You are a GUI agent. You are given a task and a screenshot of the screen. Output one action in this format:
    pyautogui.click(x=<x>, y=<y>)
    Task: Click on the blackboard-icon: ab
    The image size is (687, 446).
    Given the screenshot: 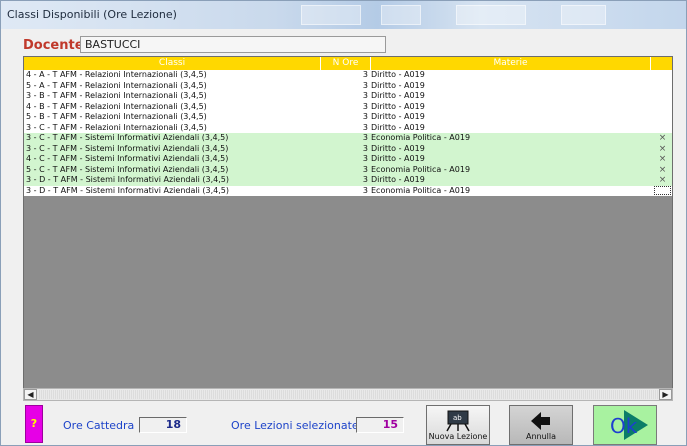 What is the action you would take?
    pyautogui.click(x=458, y=421)
    